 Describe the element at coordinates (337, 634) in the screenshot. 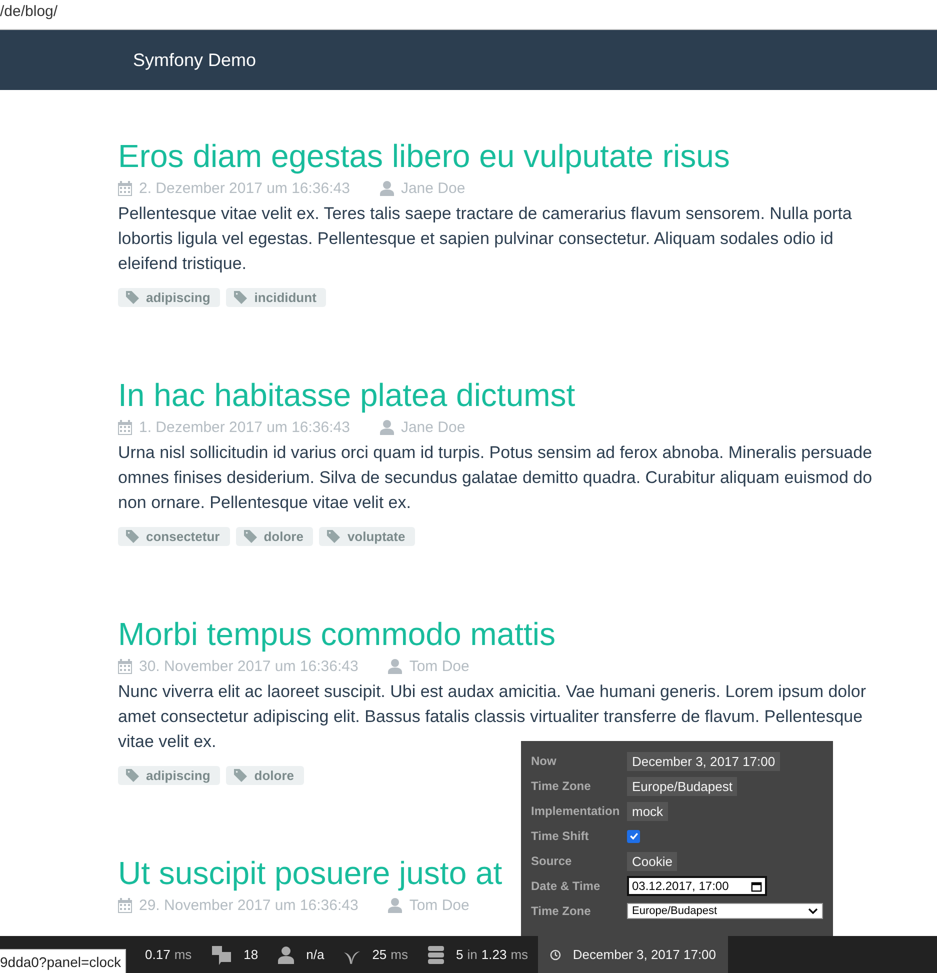

I see `post-title-link: Morbi tempus commodo mattis` at that location.